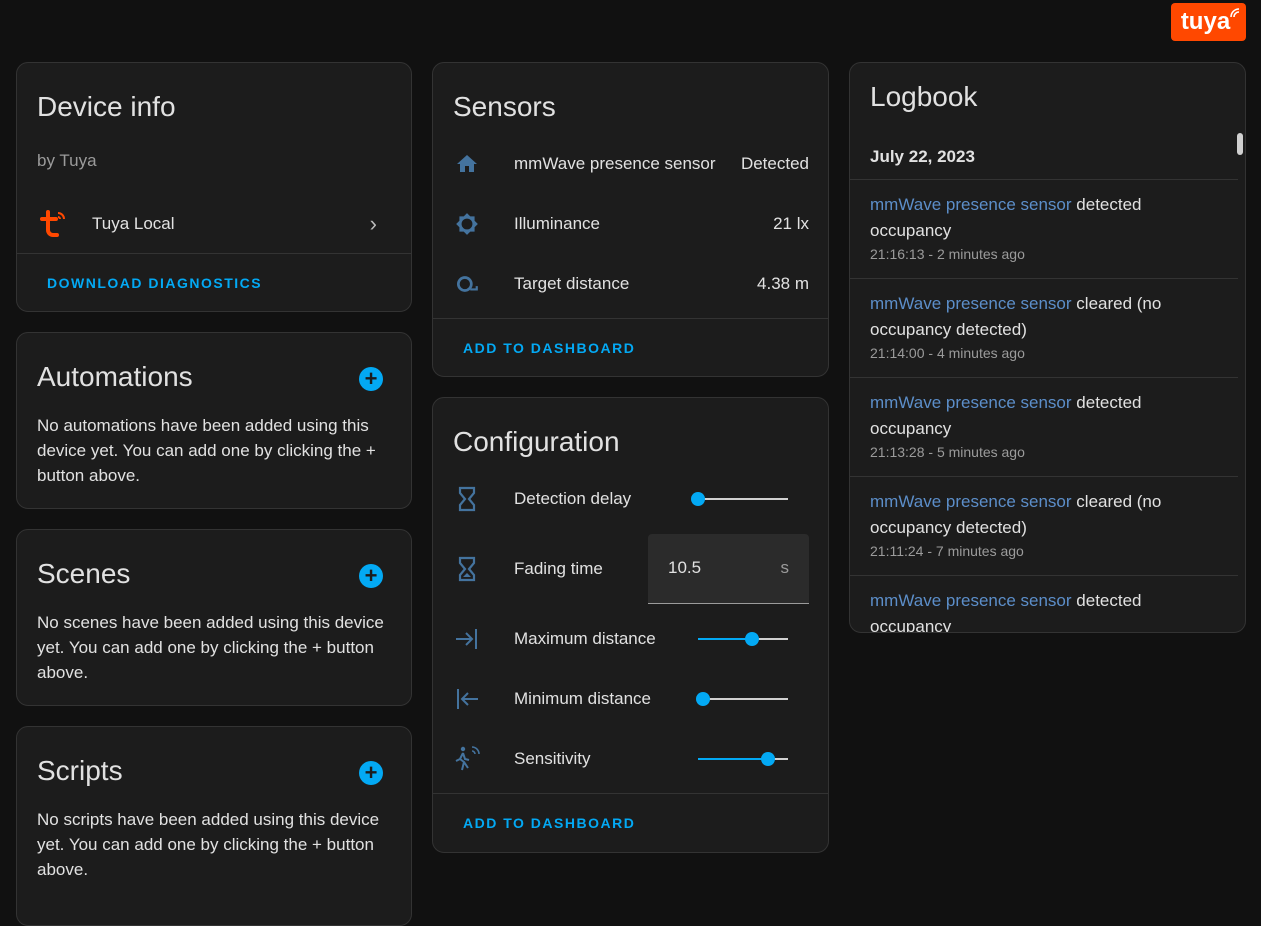 The height and width of the screenshot is (926, 1261). I want to click on sensor-value: 21 lx, so click(791, 223).